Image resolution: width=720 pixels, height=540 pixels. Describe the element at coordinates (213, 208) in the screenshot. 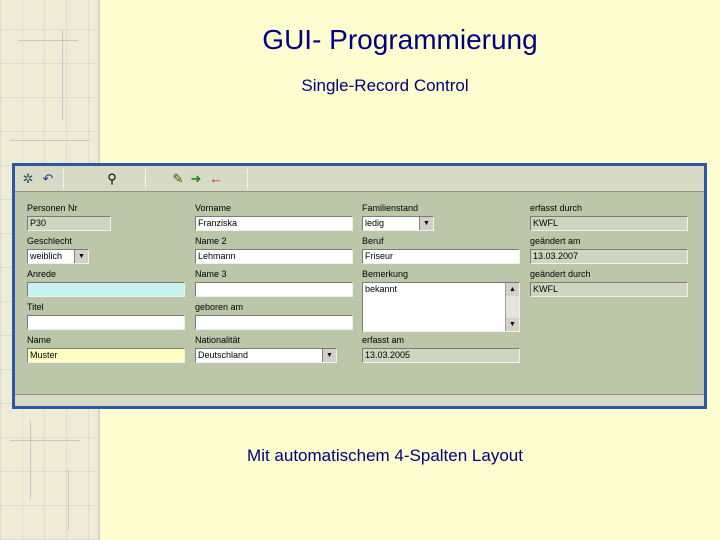

I see `vorname-label: Vorname` at that location.